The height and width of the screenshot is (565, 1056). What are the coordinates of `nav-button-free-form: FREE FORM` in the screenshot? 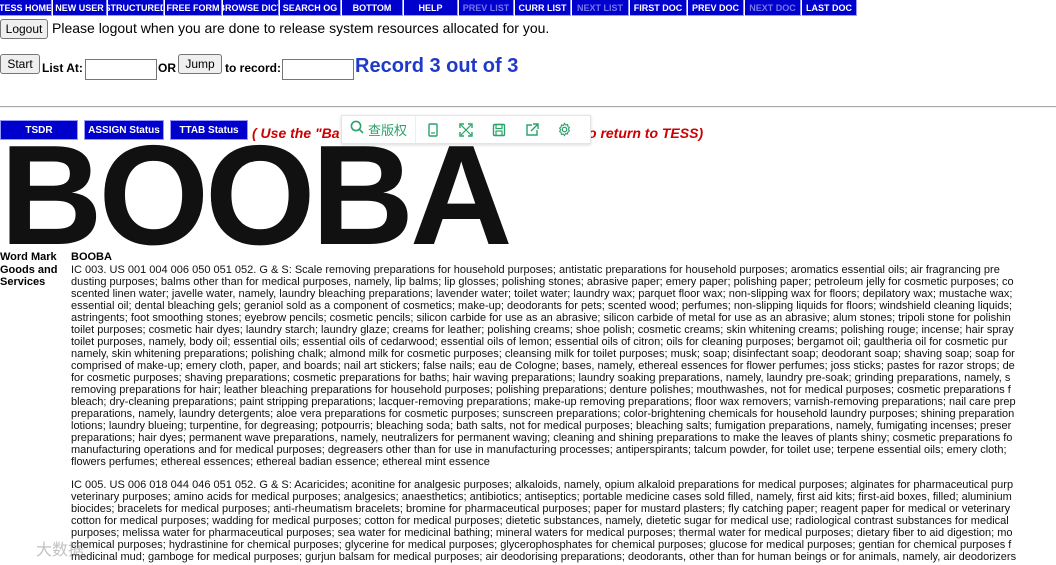 It's located at (193, 8).